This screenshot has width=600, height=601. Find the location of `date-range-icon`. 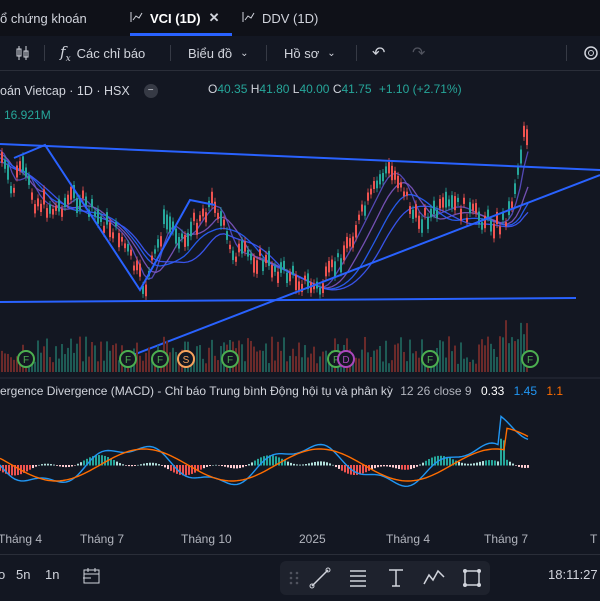

date-range-icon is located at coordinates (92, 577).